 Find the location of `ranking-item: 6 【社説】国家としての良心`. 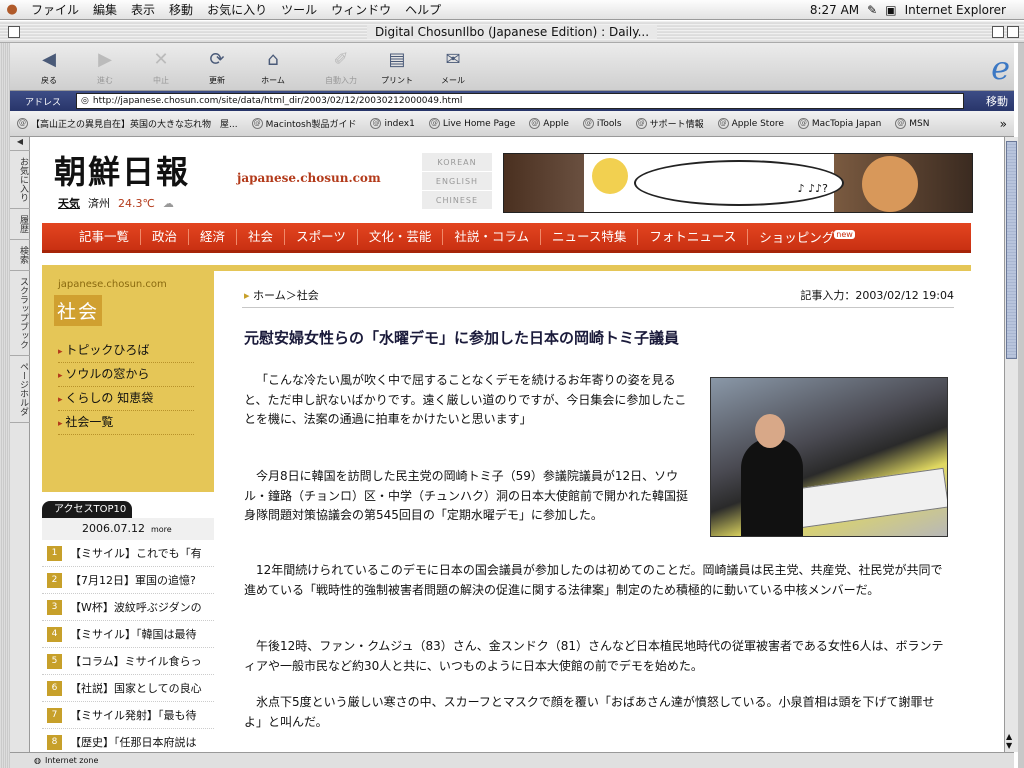

ranking-item: 6 【社説】国家としての良心 is located at coordinates (128, 688).